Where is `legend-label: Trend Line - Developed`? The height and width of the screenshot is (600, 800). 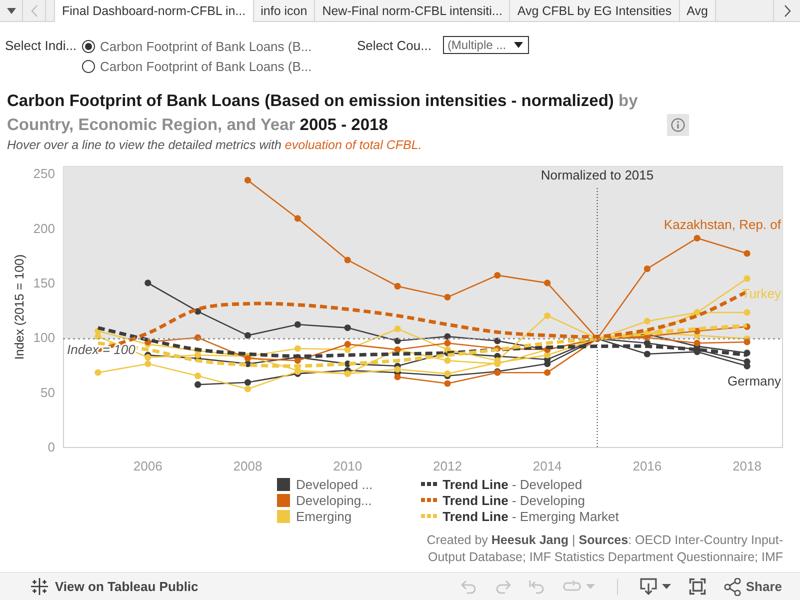
legend-label: Trend Line - Developed is located at coordinates (512, 484).